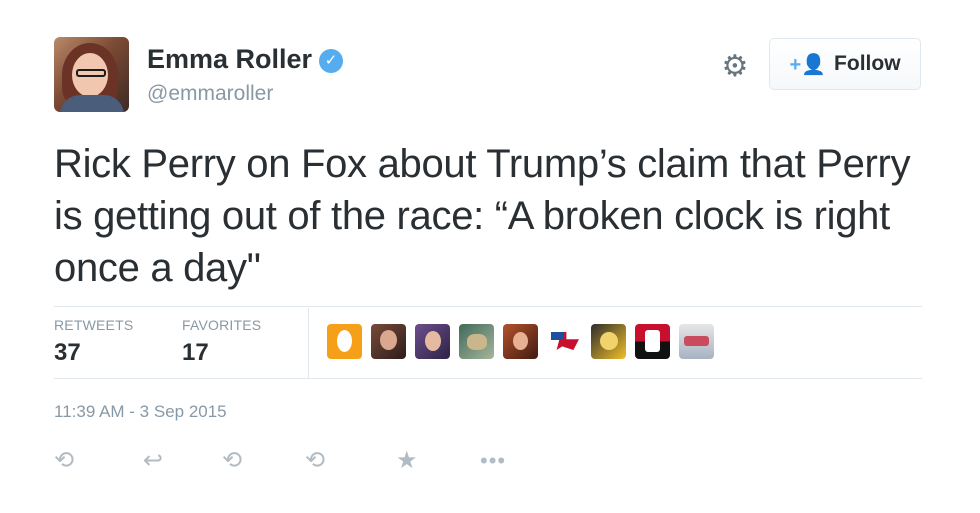  I want to click on gear-icon: ⚙, so click(735, 67).